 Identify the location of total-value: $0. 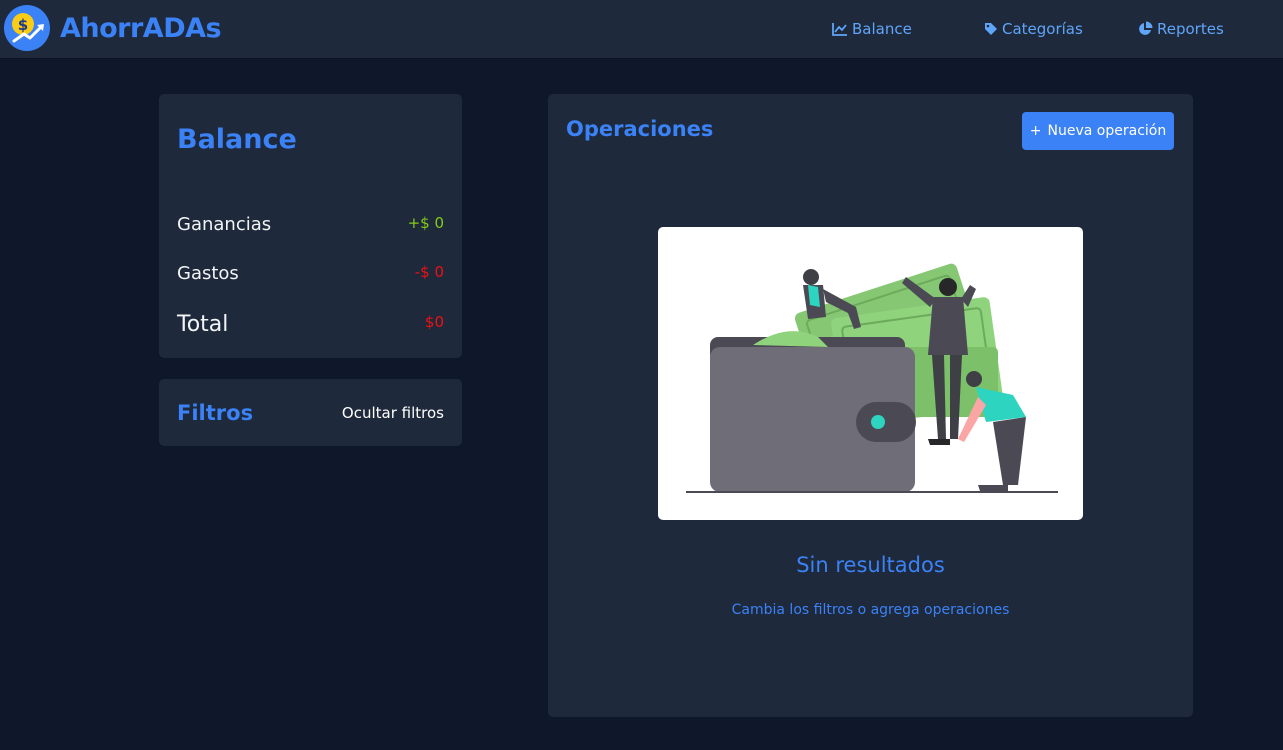
(434, 322).